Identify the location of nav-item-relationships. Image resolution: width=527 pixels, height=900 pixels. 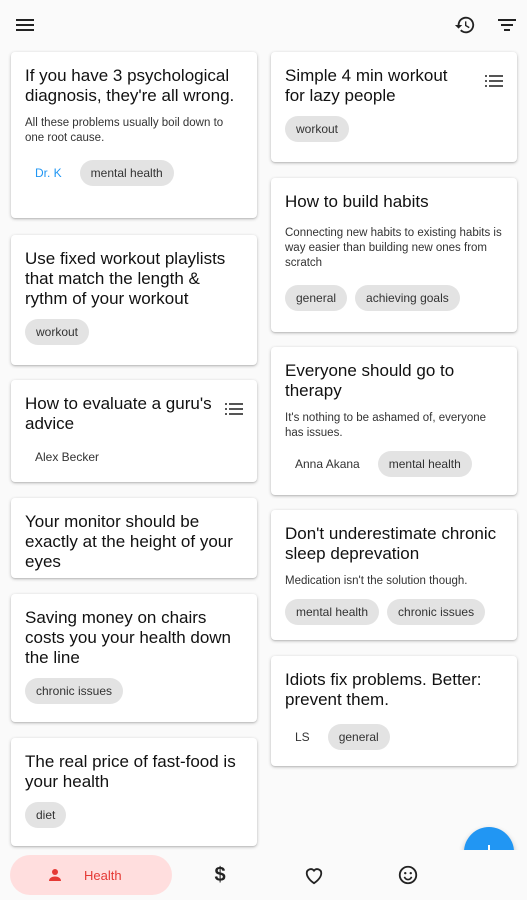
(314, 875).